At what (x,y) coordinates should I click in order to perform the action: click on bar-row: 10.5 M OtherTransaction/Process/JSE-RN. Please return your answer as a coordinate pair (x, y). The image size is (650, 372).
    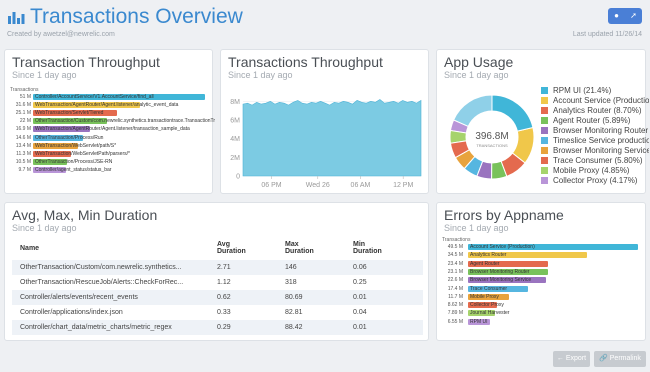
    Looking at the image, I should click on (108, 161).